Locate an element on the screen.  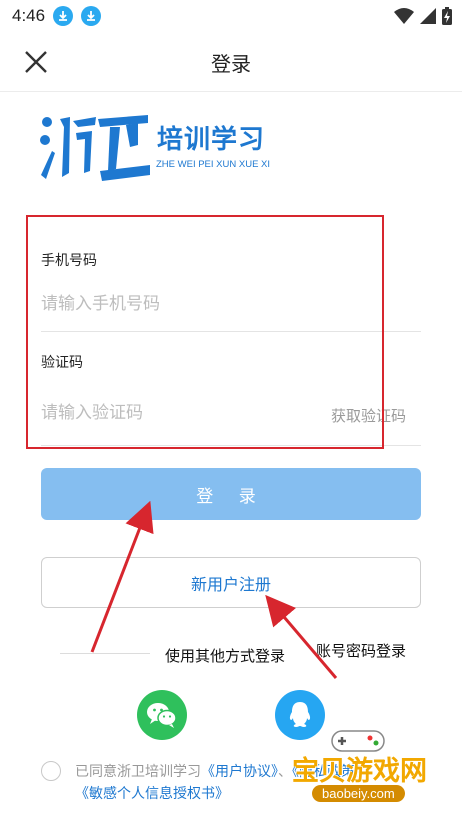
status-left: 4:46 is located at coordinates (57, 16).